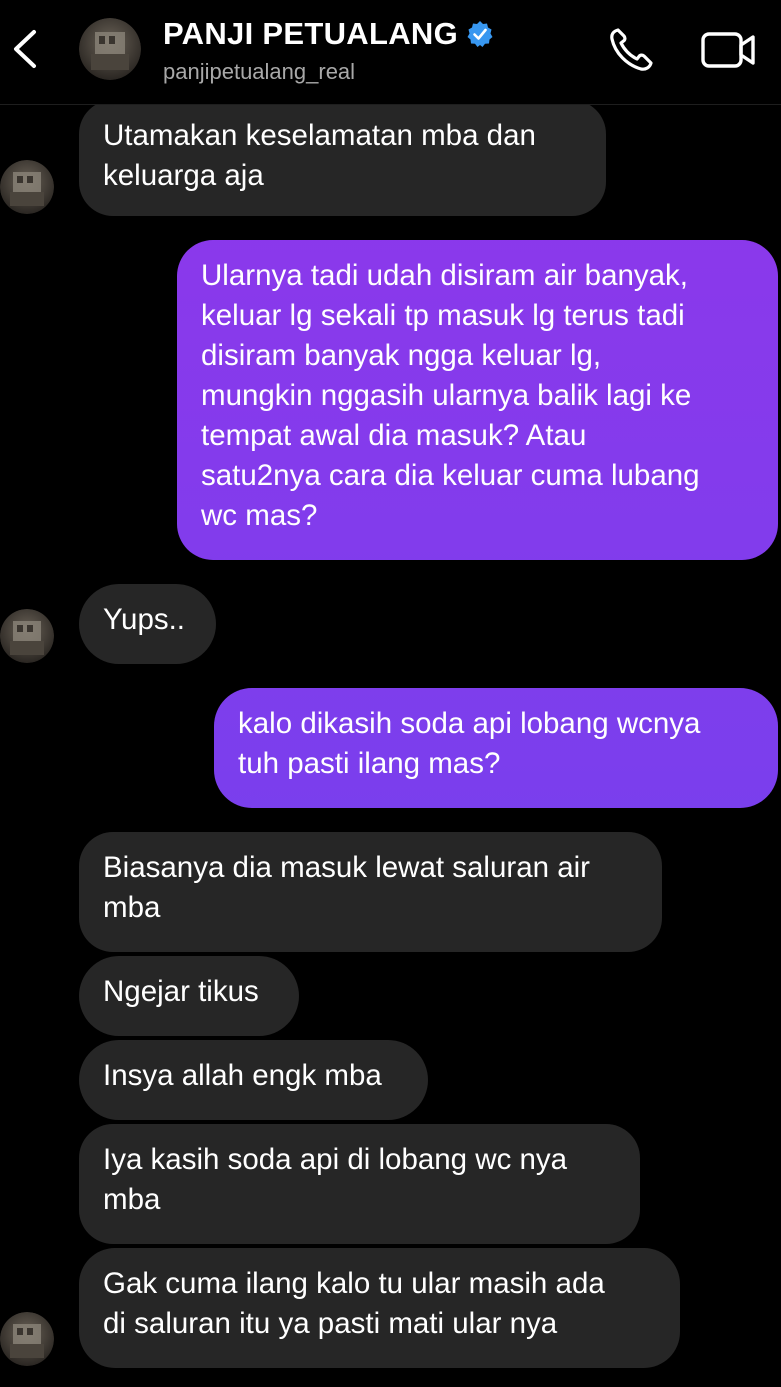 This screenshot has width=781, height=1387. What do you see at coordinates (369, 763) in the screenshot?
I see `message-text-line: tuh pasti ilang mas?` at bounding box center [369, 763].